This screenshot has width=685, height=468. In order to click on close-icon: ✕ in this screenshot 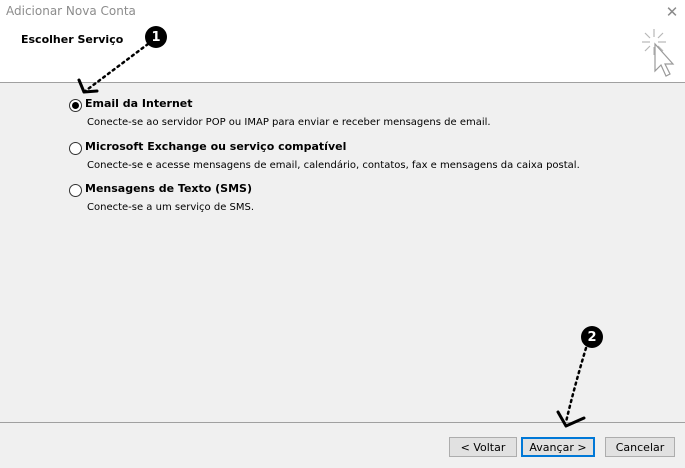, I will do `click(672, 12)`.